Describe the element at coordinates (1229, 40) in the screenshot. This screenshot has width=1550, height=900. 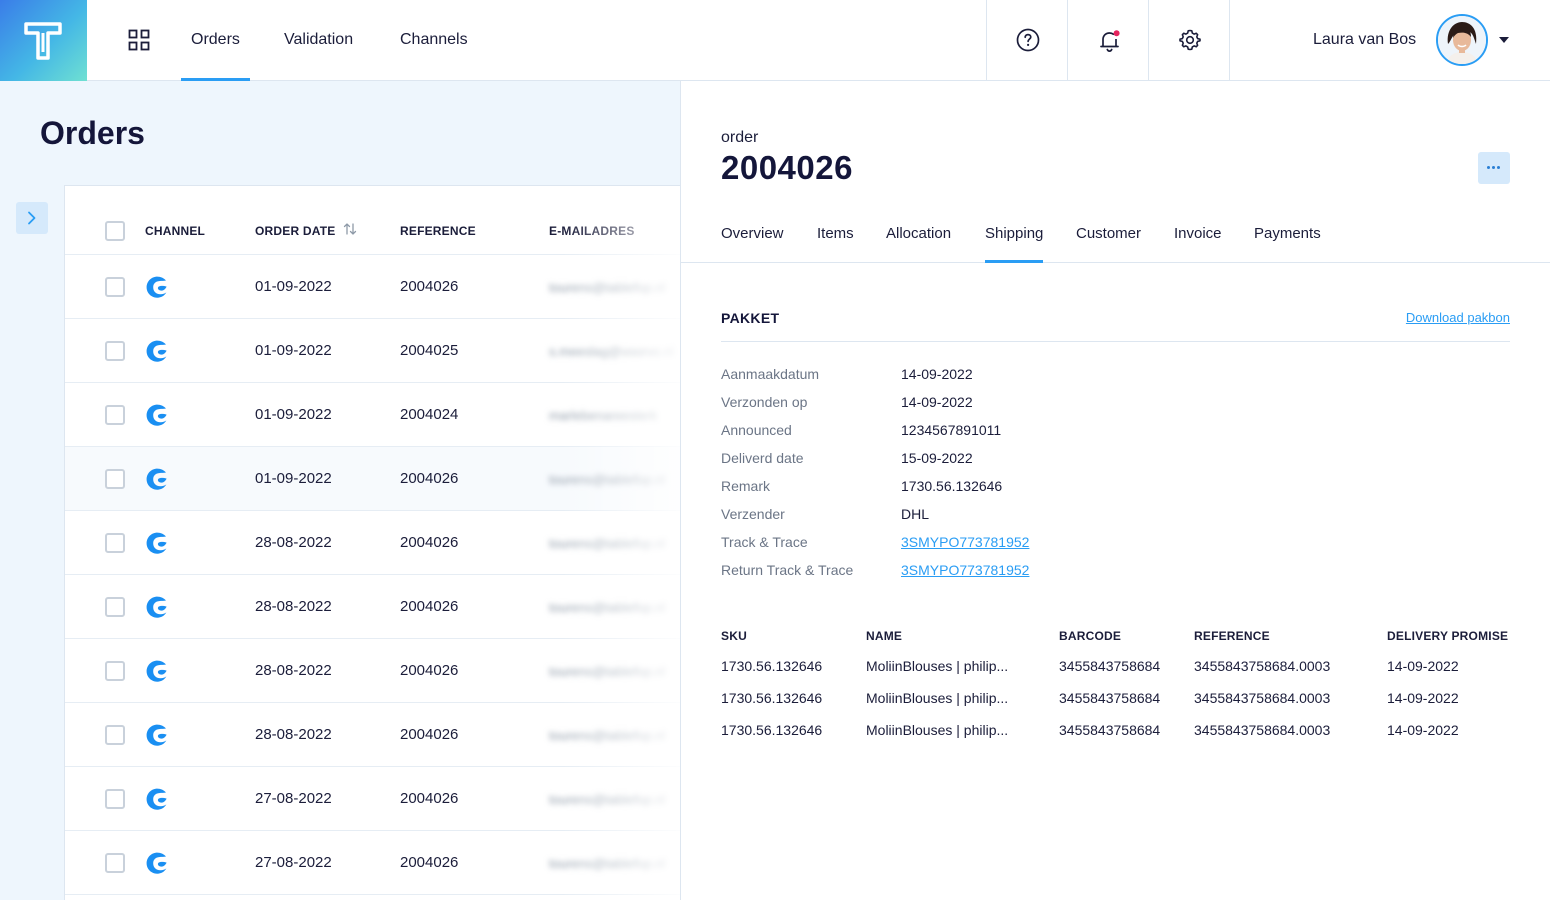
I see `toolbar-divider` at that location.